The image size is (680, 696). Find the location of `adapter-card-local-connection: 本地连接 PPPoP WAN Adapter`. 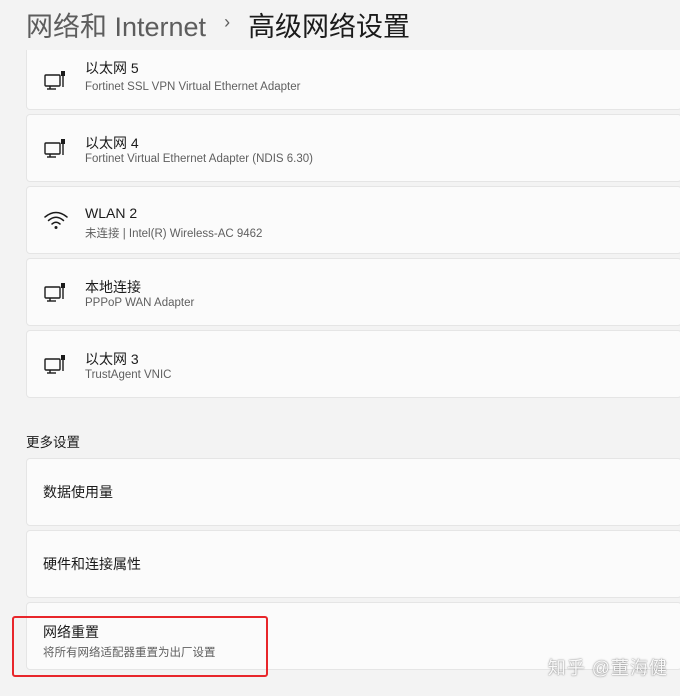

adapter-card-local-connection: 本地连接 PPPoP WAN Adapter is located at coordinates (353, 292).